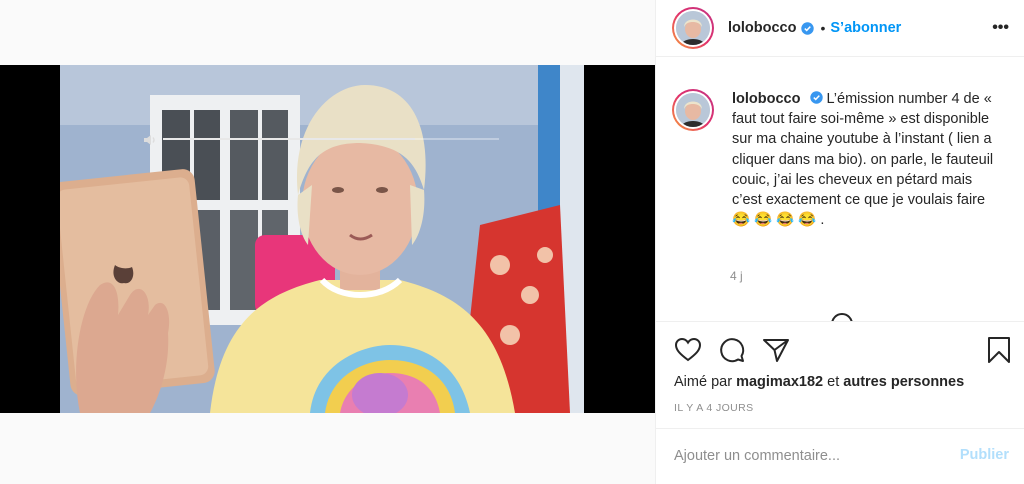 Image resolution: width=1024 pixels, height=484 pixels. Describe the element at coordinates (150, 139) in the screenshot. I see `volume-icon` at that location.